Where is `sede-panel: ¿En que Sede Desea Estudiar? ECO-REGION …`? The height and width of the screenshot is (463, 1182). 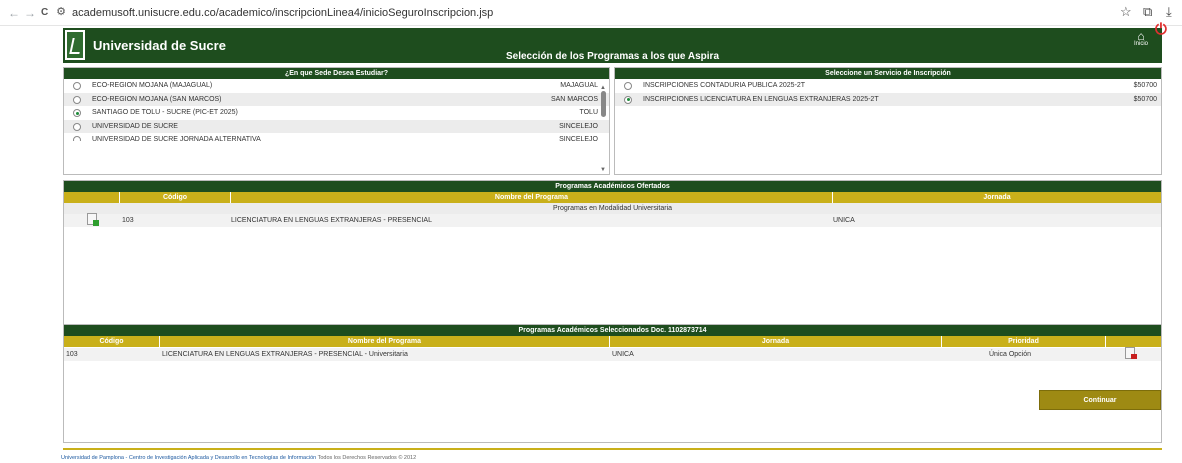 sede-panel: ¿En que Sede Desea Estudiar? ECO-REGION … is located at coordinates (336, 121).